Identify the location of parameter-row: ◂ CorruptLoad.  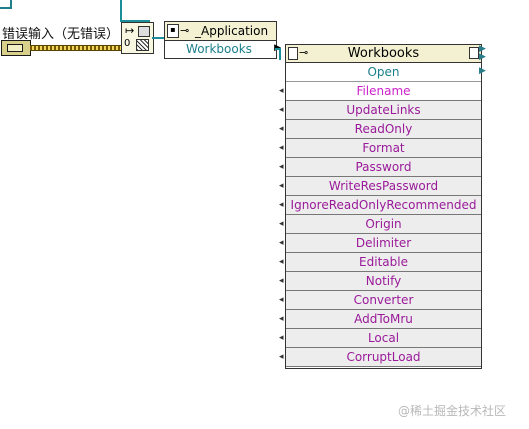
(380, 357).